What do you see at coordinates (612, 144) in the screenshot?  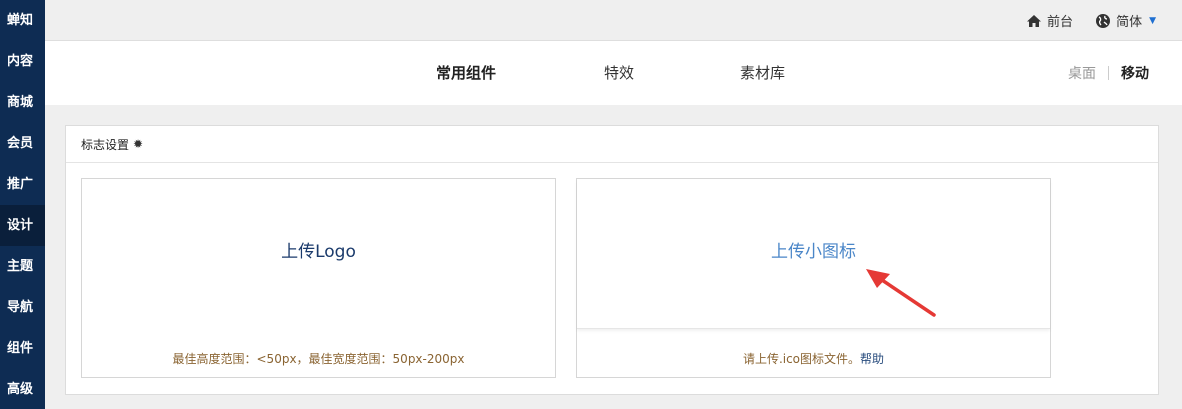 I see `panel-header: 标志设置 ✹` at bounding box center [612, 144].